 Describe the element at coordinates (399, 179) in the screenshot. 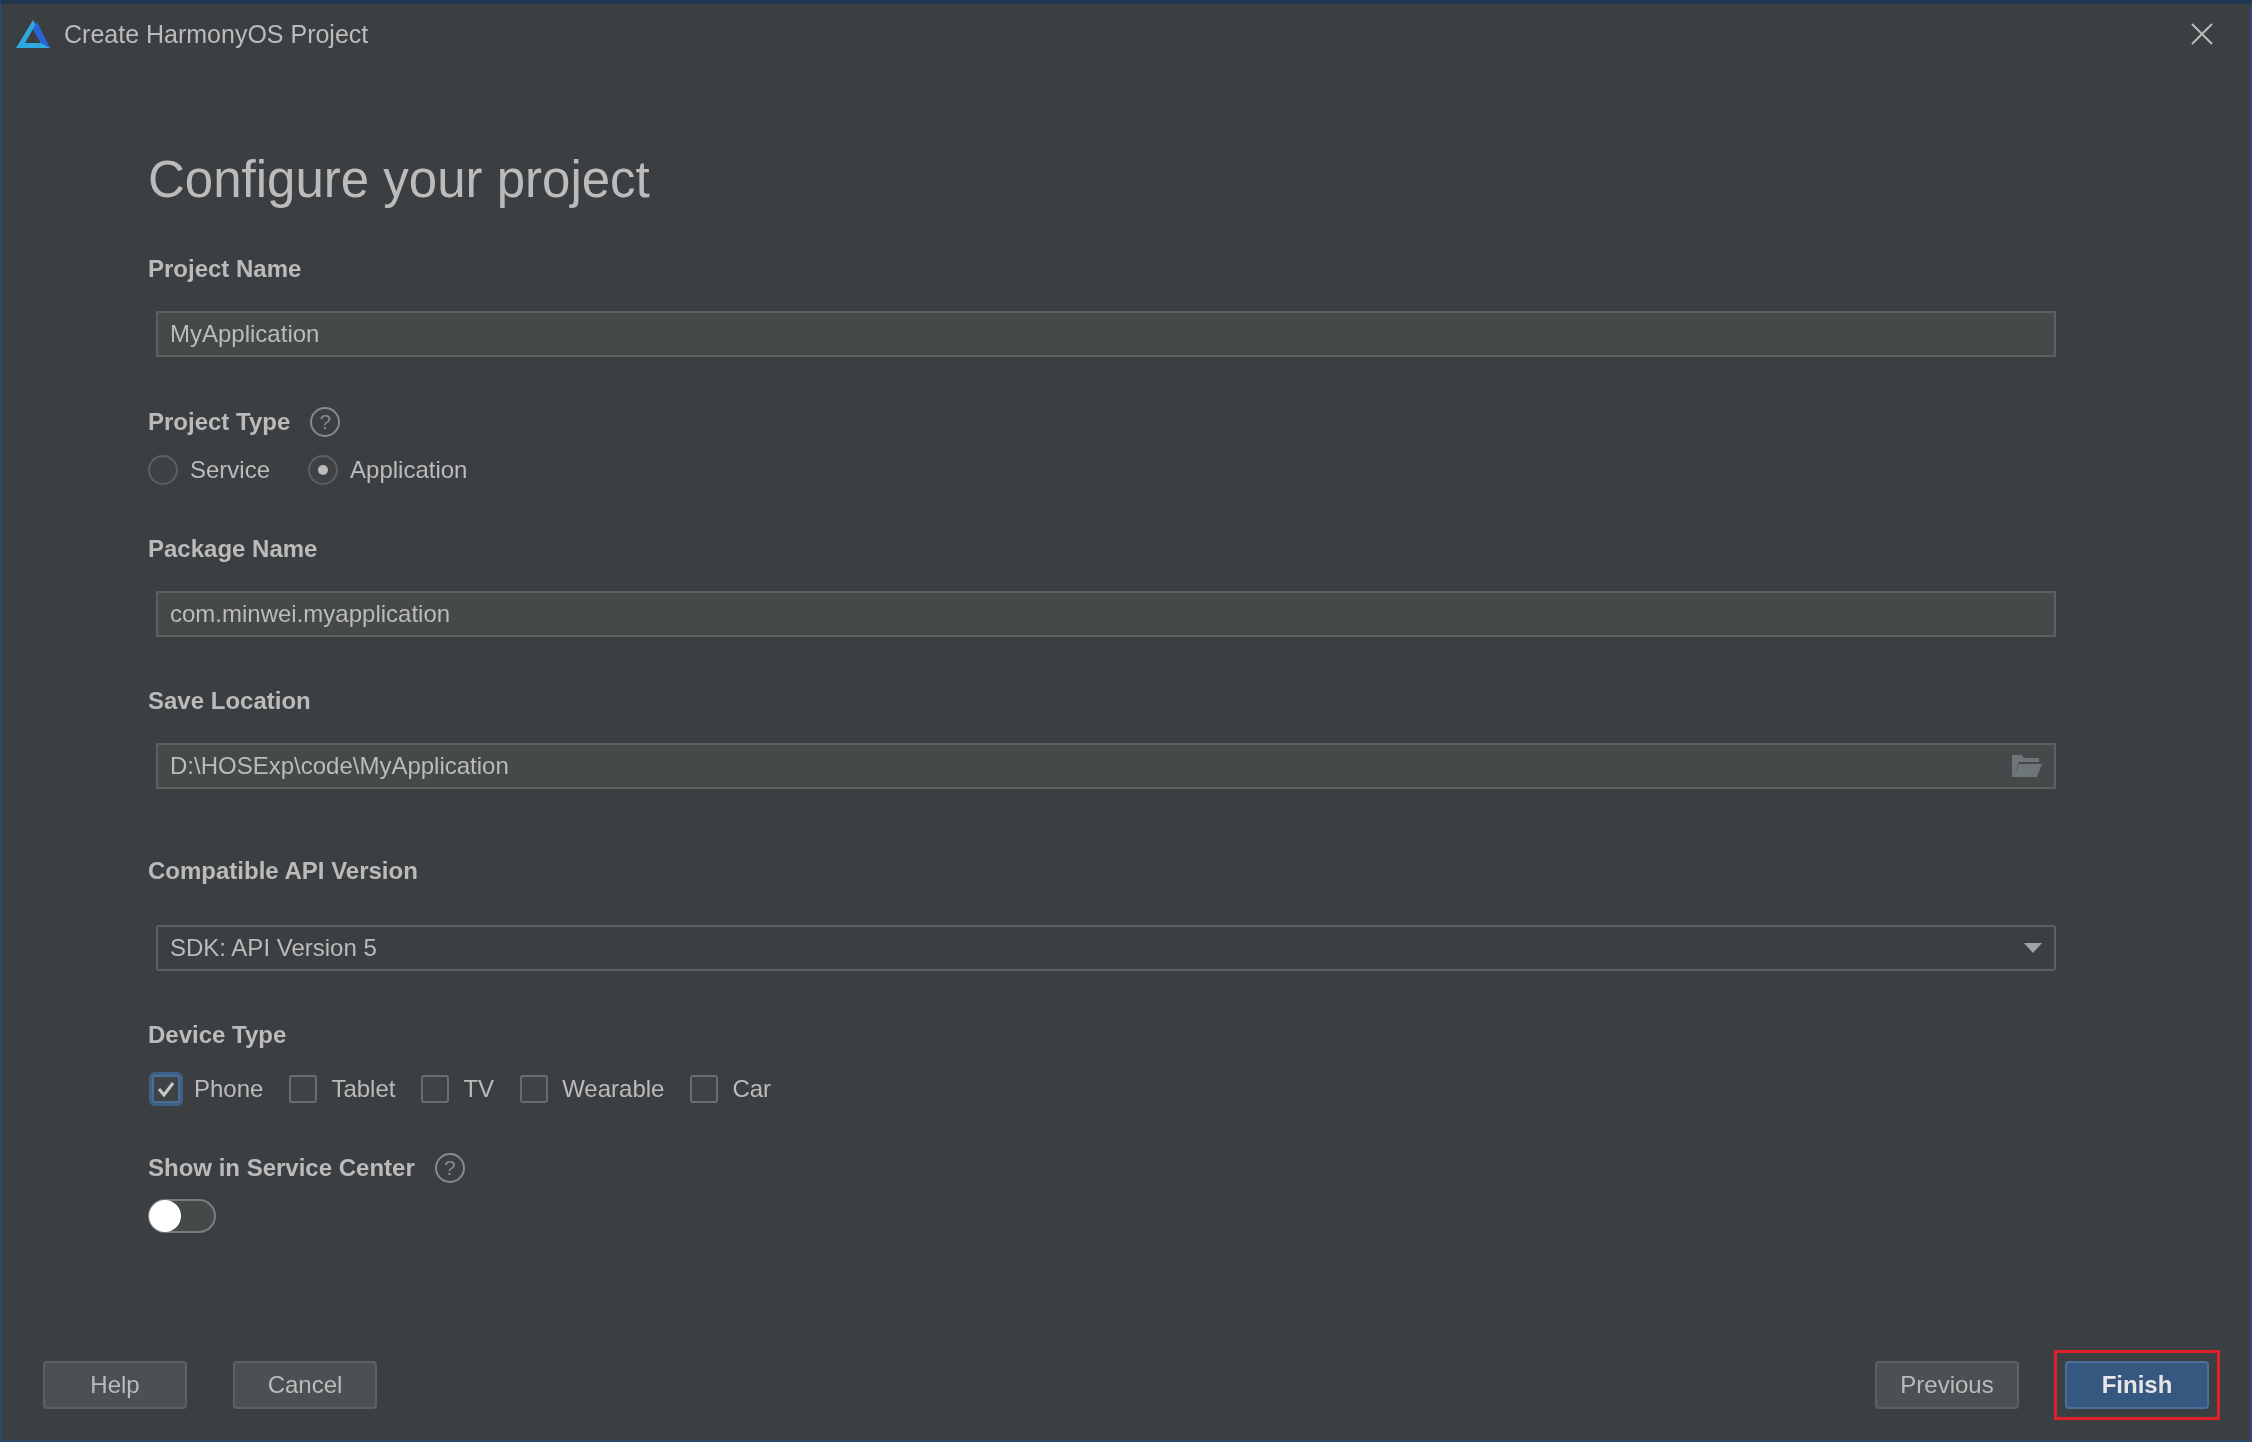

I see `page-heading: Configure your project` at that location.